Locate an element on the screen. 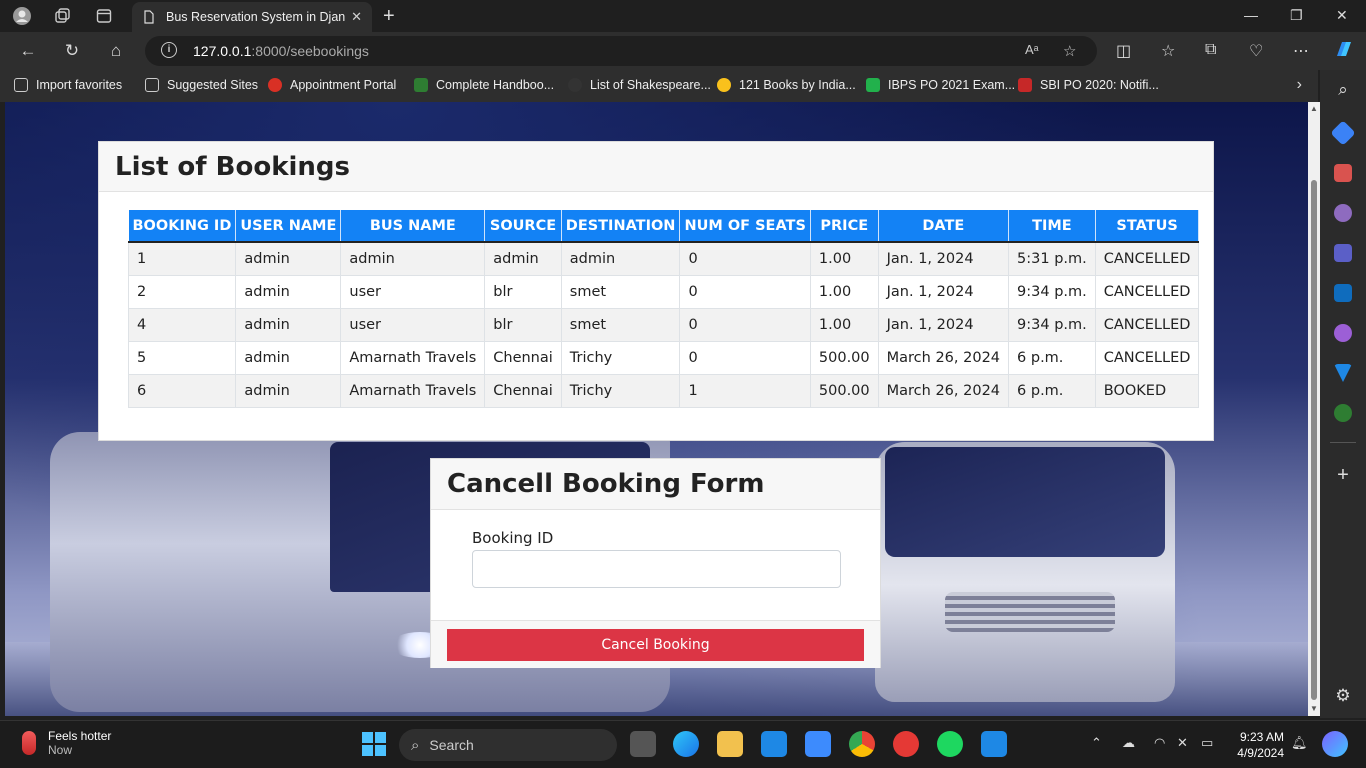  cell-time: 6 p.m. is located at coordinates (1052, 357).